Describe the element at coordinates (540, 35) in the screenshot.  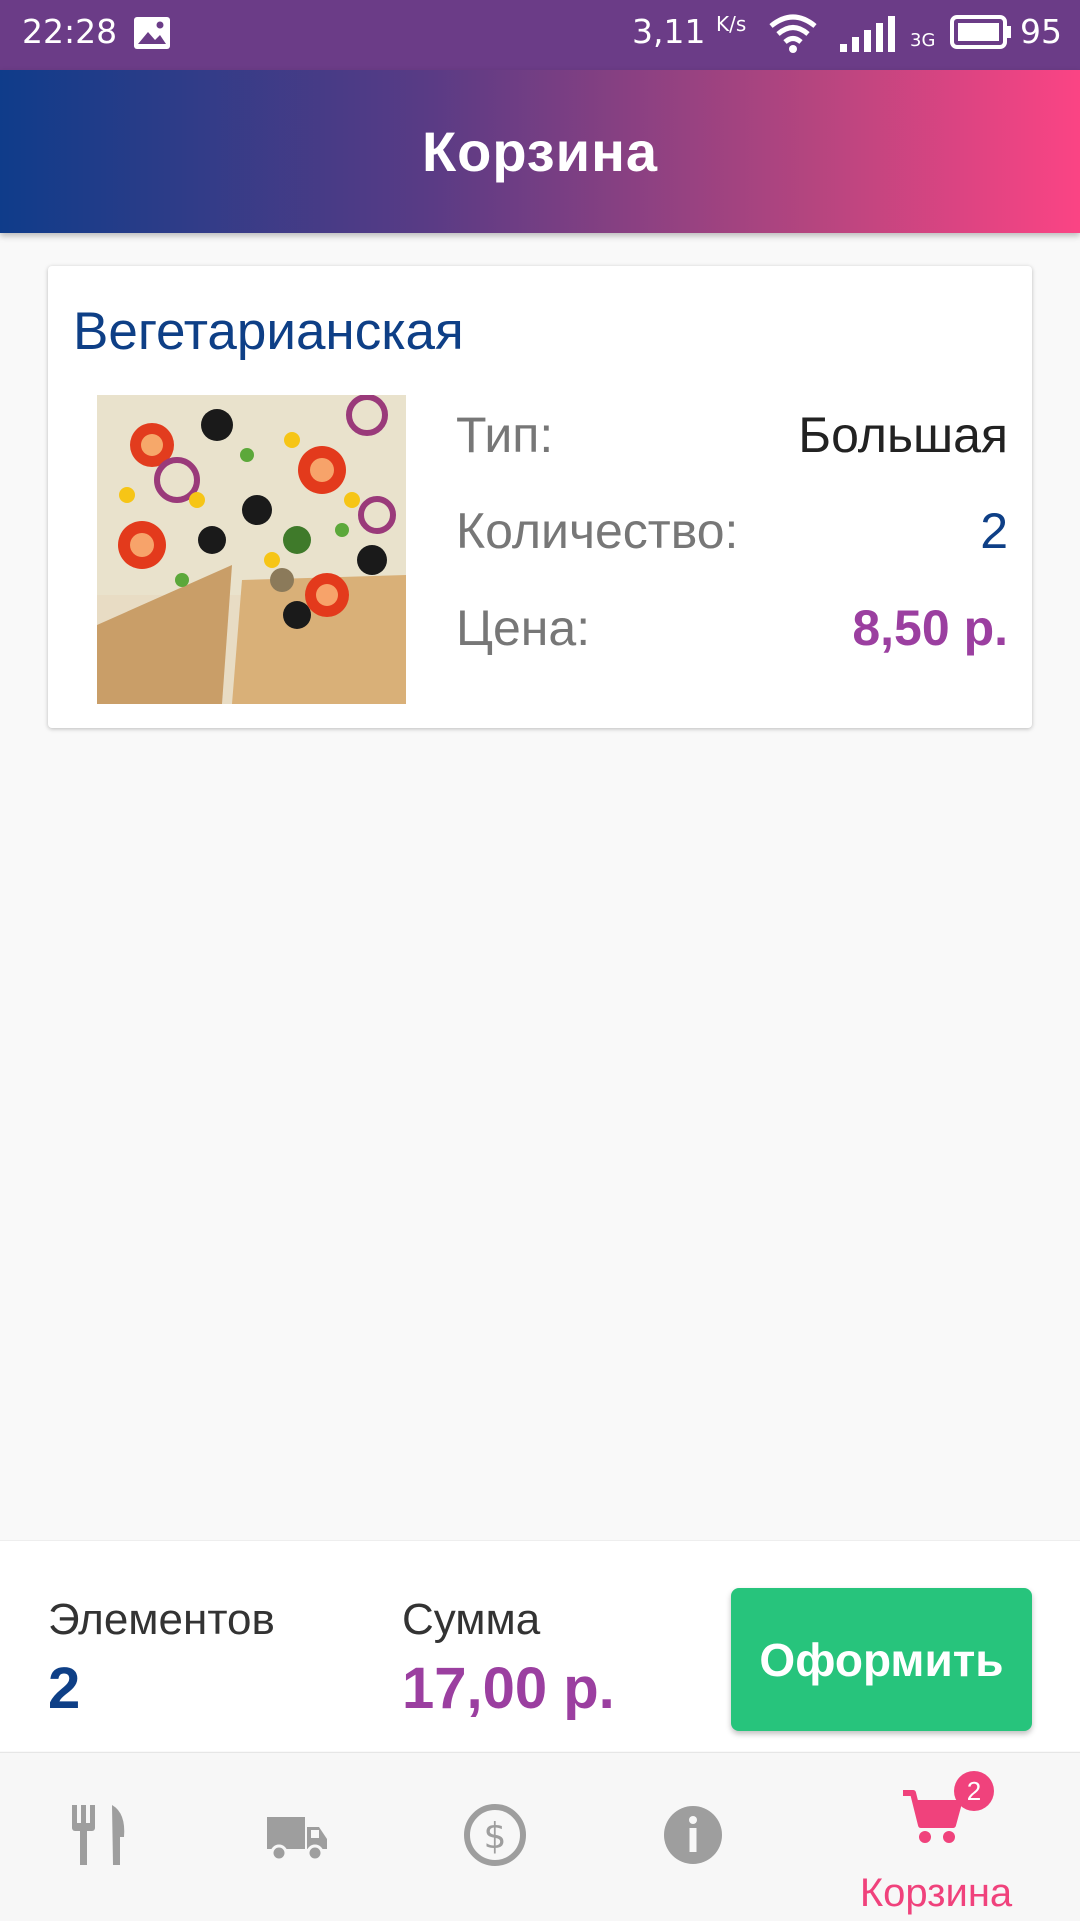
I see `status-bar: 22:28 3,11 K/s 3G 95` at that location.